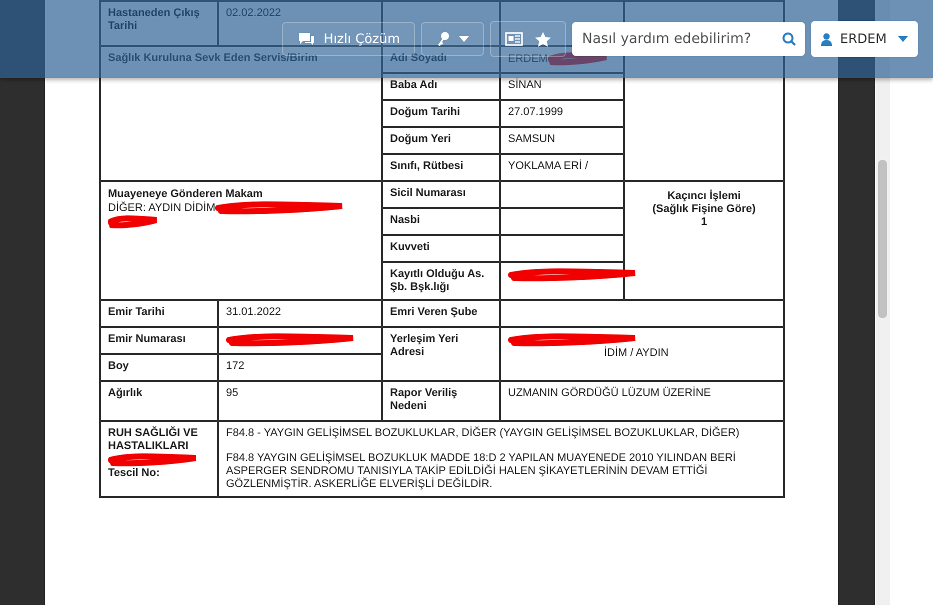 The width and height of the screenshot is (933, 605). I want to click on field-value: 1, so click(704, 222).